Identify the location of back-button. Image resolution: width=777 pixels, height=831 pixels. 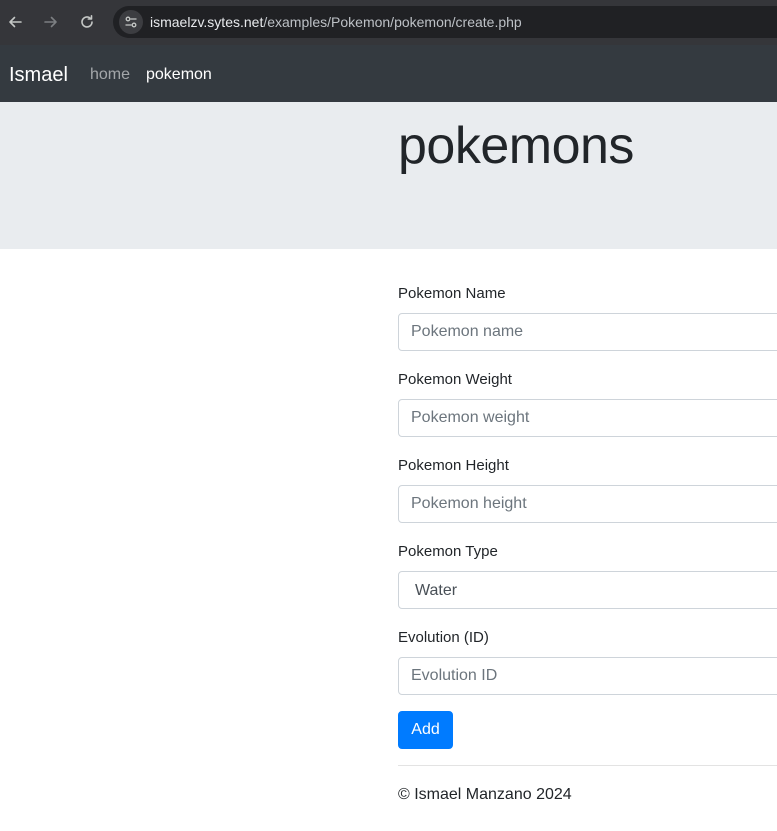
(15, 22).